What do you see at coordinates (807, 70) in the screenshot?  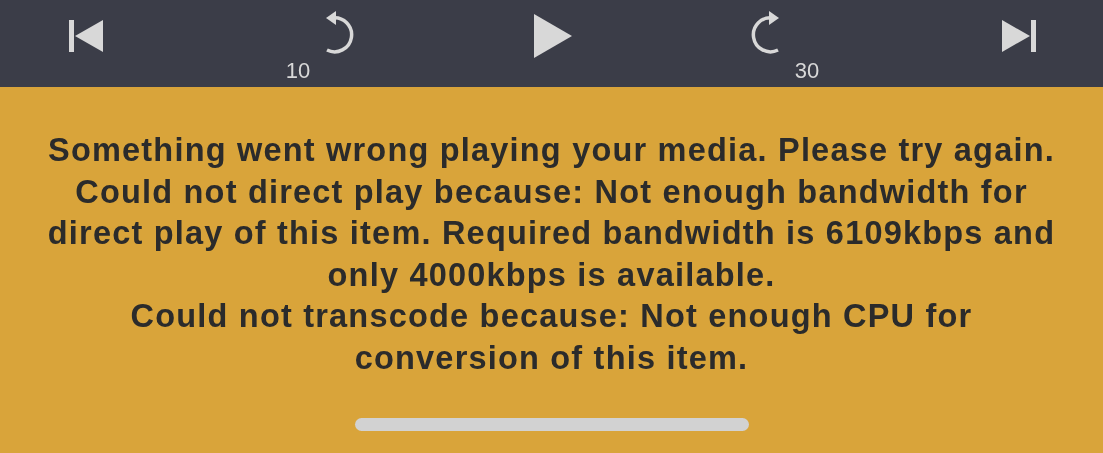 I see `seconds-label: 30` at bounding box center [807, 70].